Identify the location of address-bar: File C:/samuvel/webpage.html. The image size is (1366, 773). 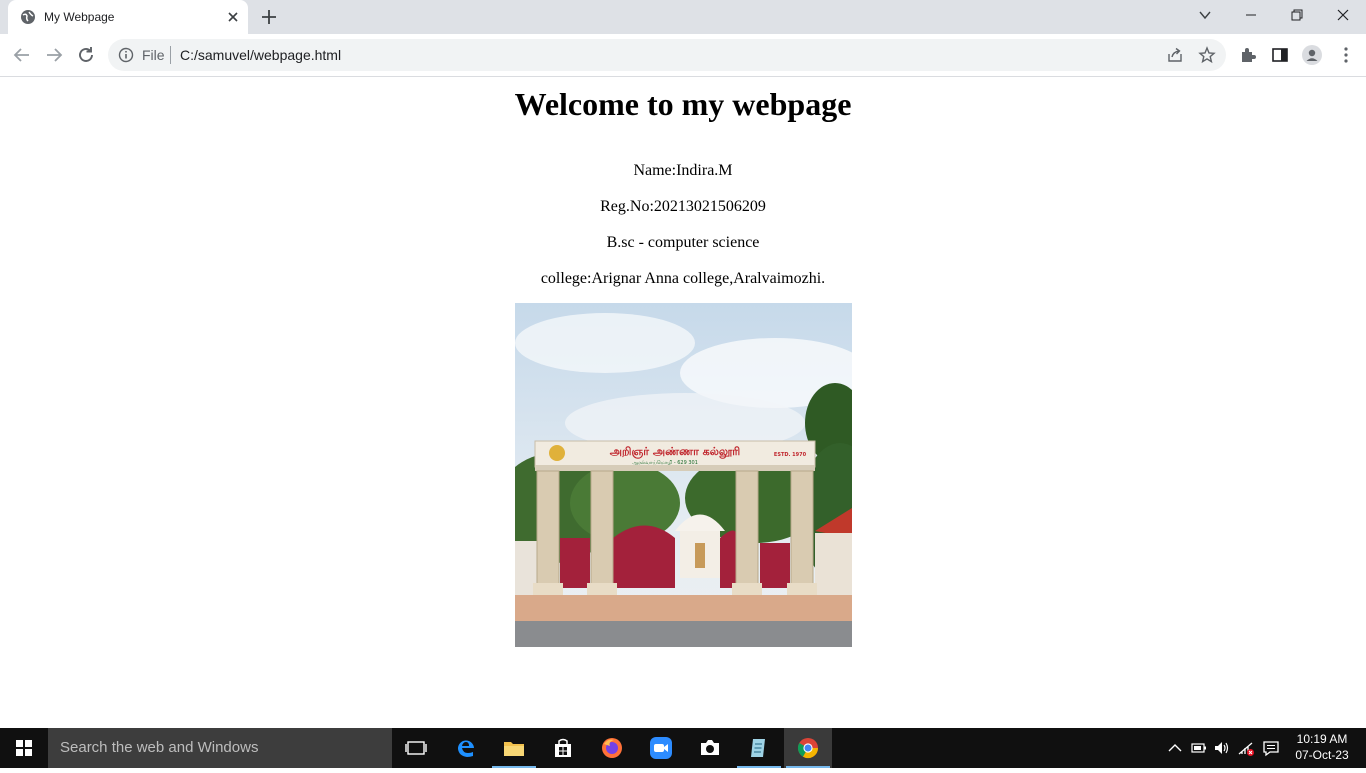
(667, 55).